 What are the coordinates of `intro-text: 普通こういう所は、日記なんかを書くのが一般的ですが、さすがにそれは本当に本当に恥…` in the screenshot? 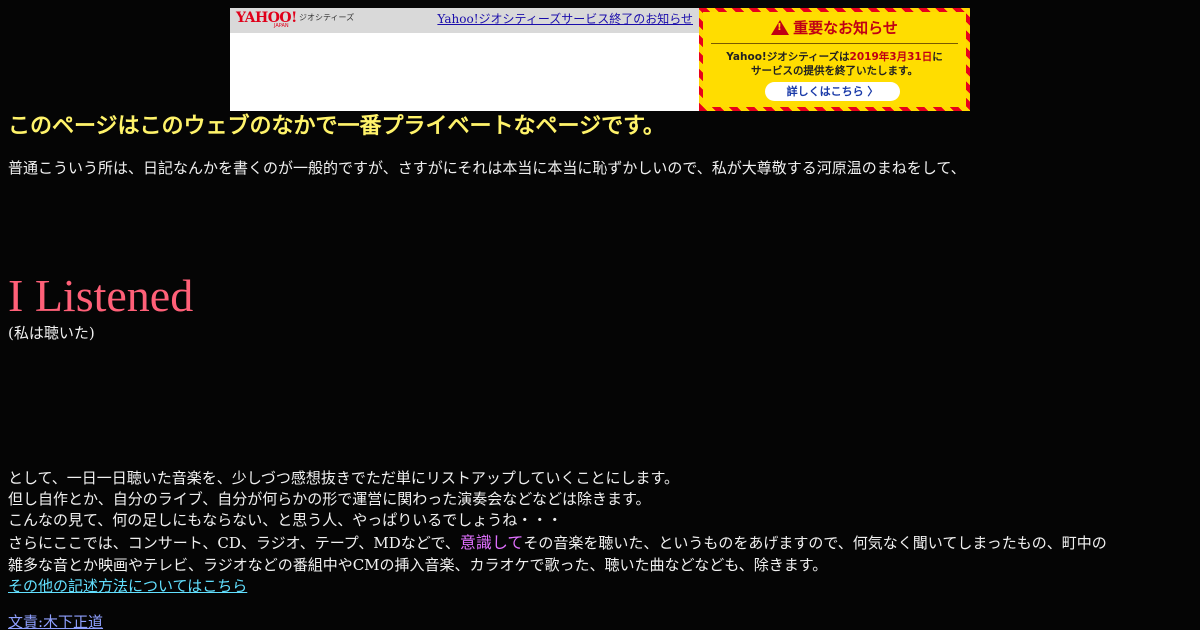 It's located at (487, 168).